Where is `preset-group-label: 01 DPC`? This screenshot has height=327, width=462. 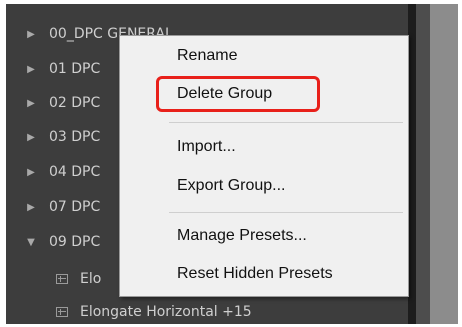 preset-group-label: 01 DPC is located at coordinates (75, 69).